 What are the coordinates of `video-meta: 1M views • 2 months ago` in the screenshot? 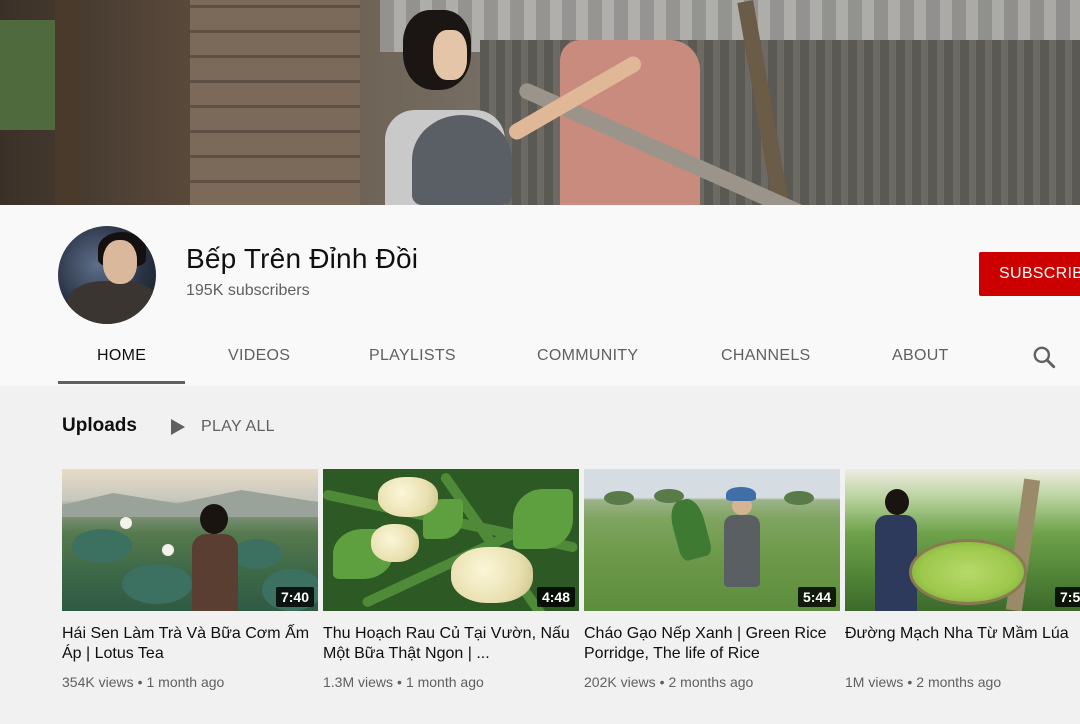 It's located at (923, 682).